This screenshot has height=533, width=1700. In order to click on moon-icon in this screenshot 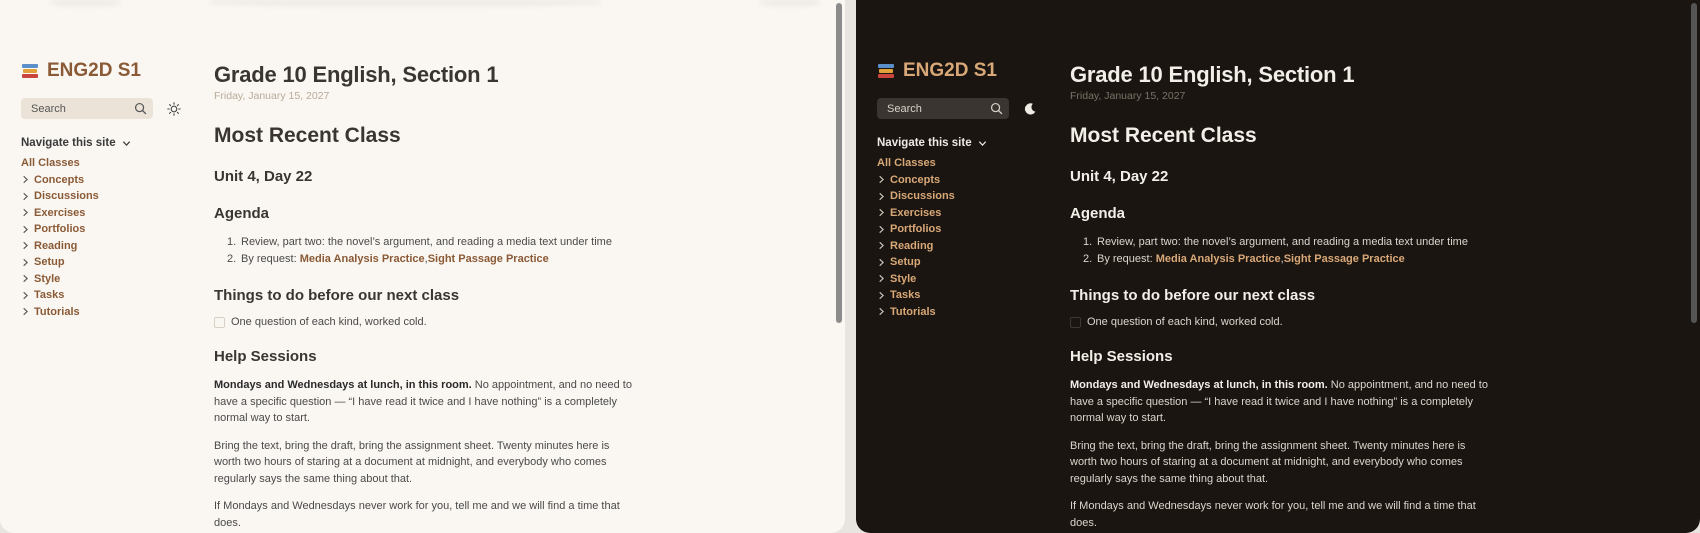, I will do `click(1030, 109)`.